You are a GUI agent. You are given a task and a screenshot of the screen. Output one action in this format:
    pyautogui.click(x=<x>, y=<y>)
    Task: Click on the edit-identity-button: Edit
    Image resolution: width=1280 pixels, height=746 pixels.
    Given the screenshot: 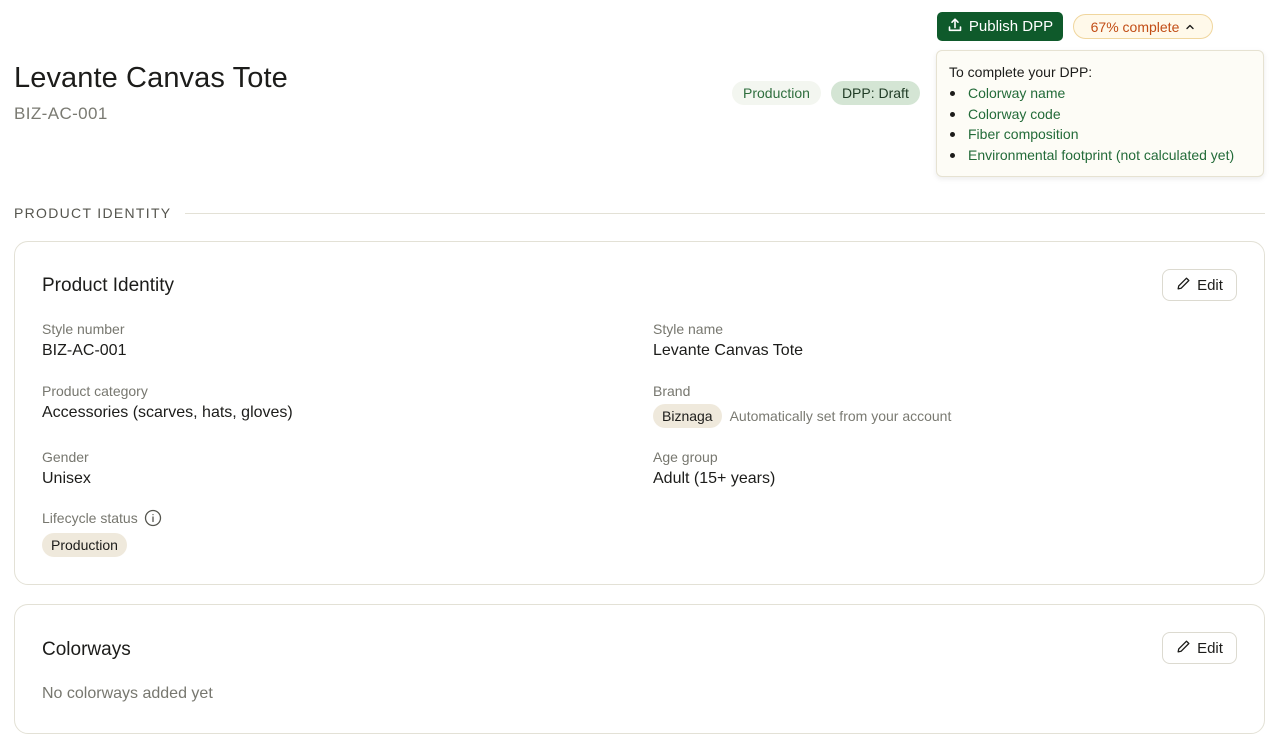 What is the action you would take?
    pyautogui.click(x=1199, y=285)
    